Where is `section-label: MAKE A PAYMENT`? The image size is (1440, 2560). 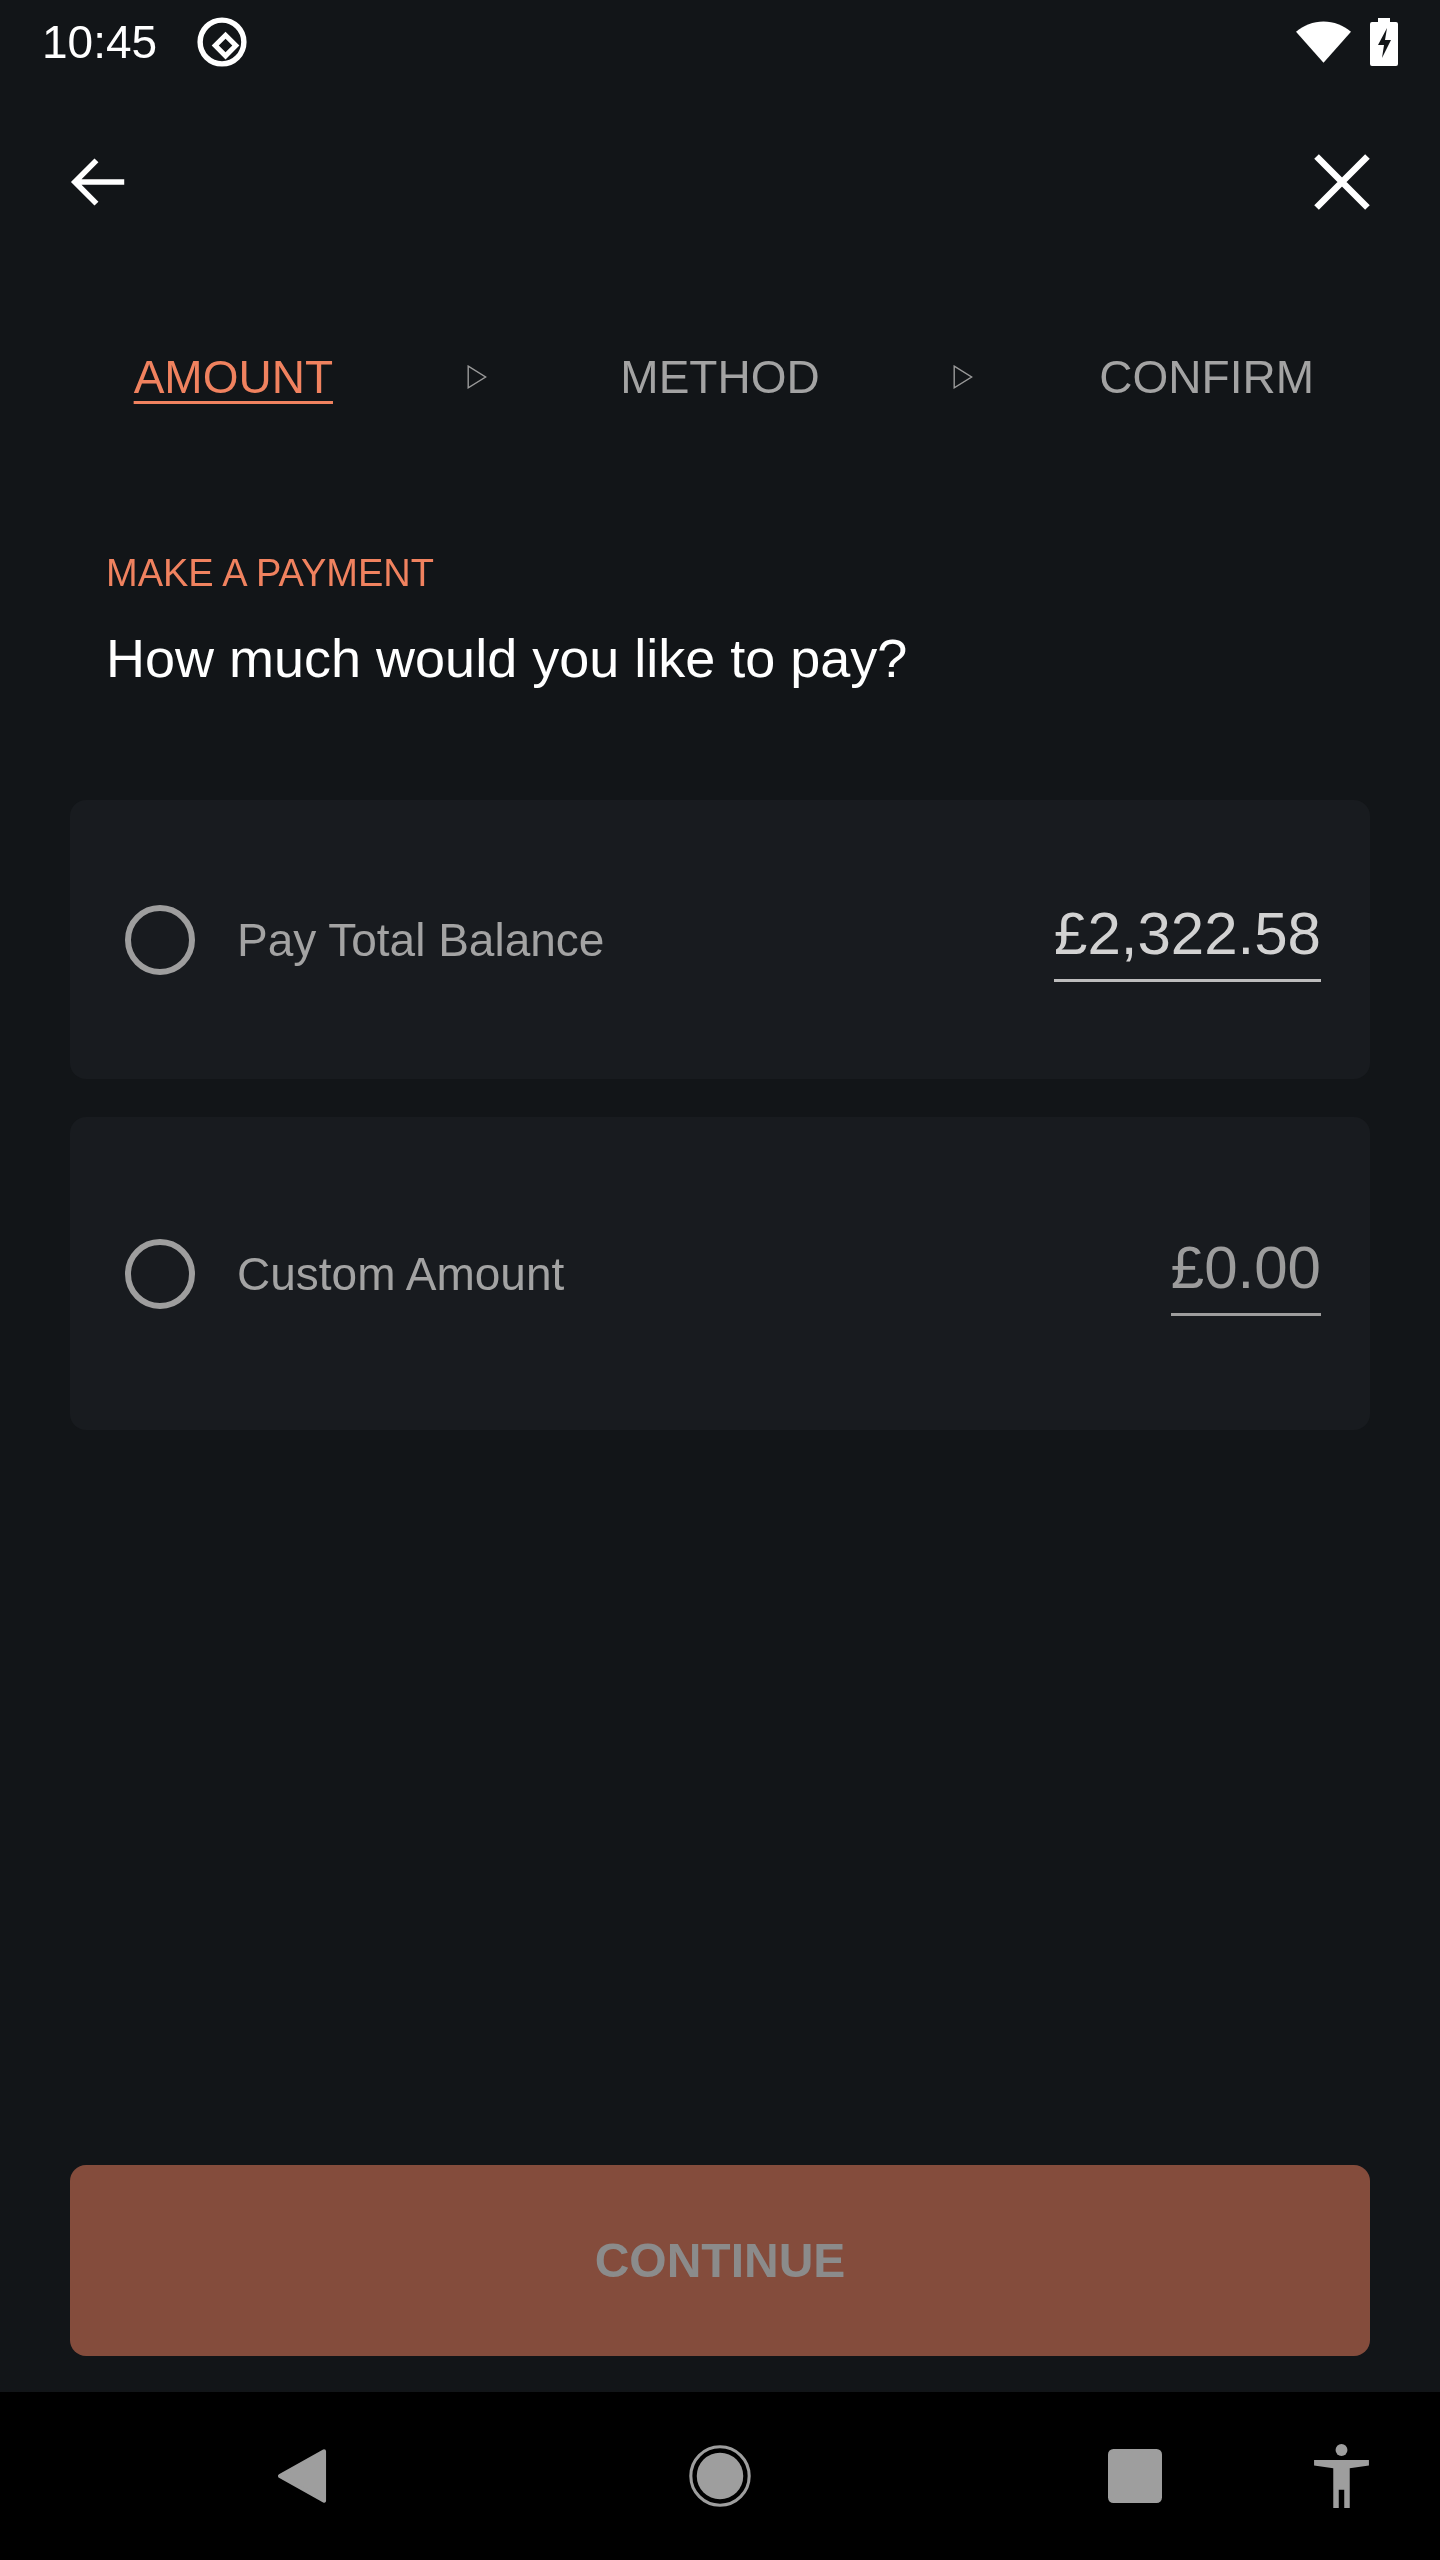 section-label: MAKE A PAYMENT is located at coordinates (270, 573).